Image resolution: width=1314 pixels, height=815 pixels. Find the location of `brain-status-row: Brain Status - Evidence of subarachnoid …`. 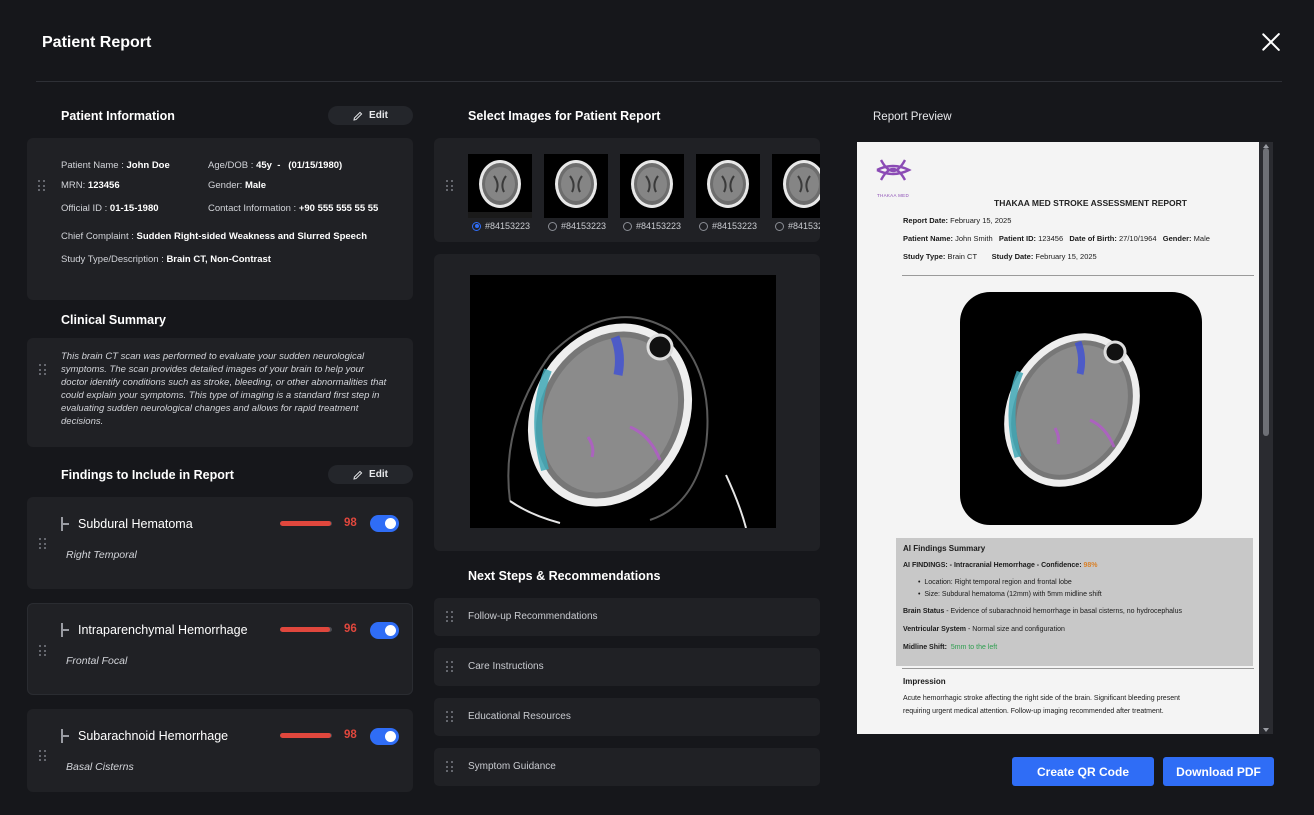

brain-status-row: Brain Status - Evidence of subarachnoid … is located at coordinates (1042, 611).